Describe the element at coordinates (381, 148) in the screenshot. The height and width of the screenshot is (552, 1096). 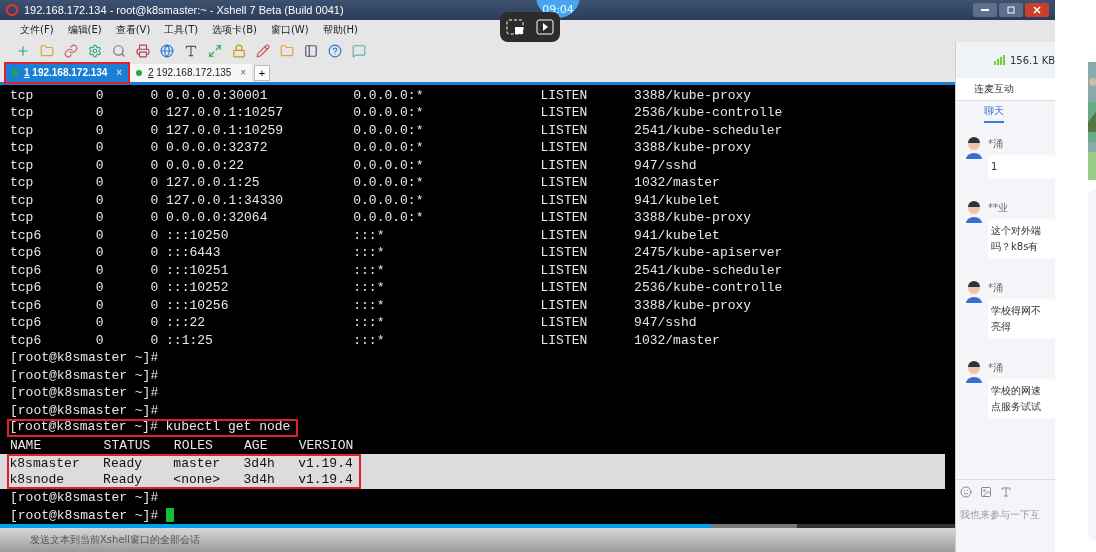
I see `terminal-line: tcp 0 0 0.0.0.0:32372 0.0.0.0:* LISTEN 3388/kube-proxy` at that location.